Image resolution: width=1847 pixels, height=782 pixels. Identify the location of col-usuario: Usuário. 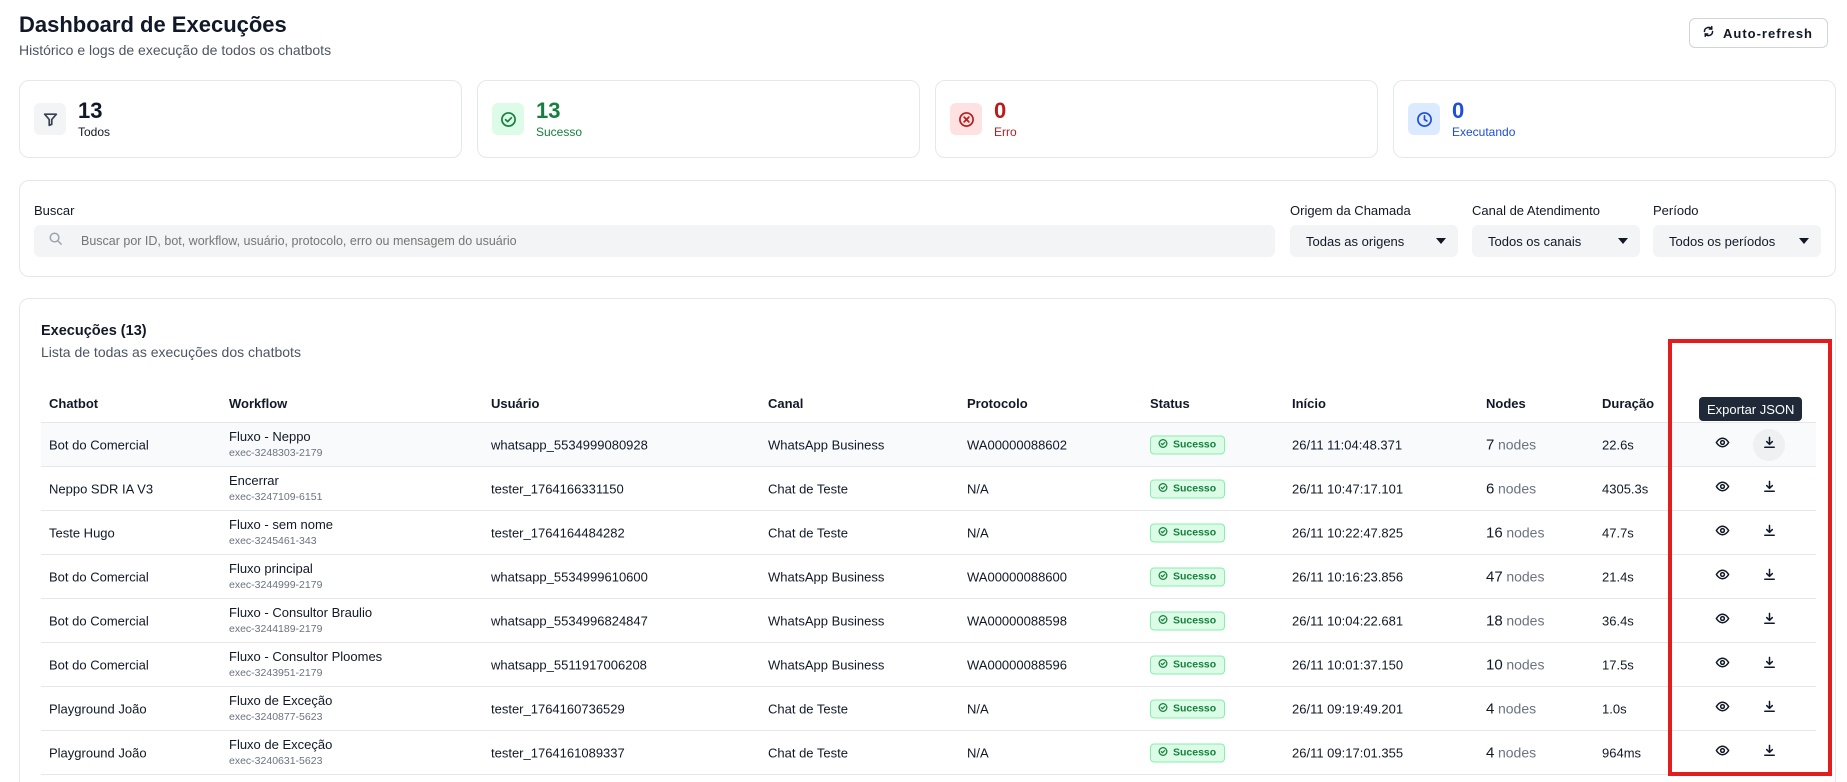
(515, 403).